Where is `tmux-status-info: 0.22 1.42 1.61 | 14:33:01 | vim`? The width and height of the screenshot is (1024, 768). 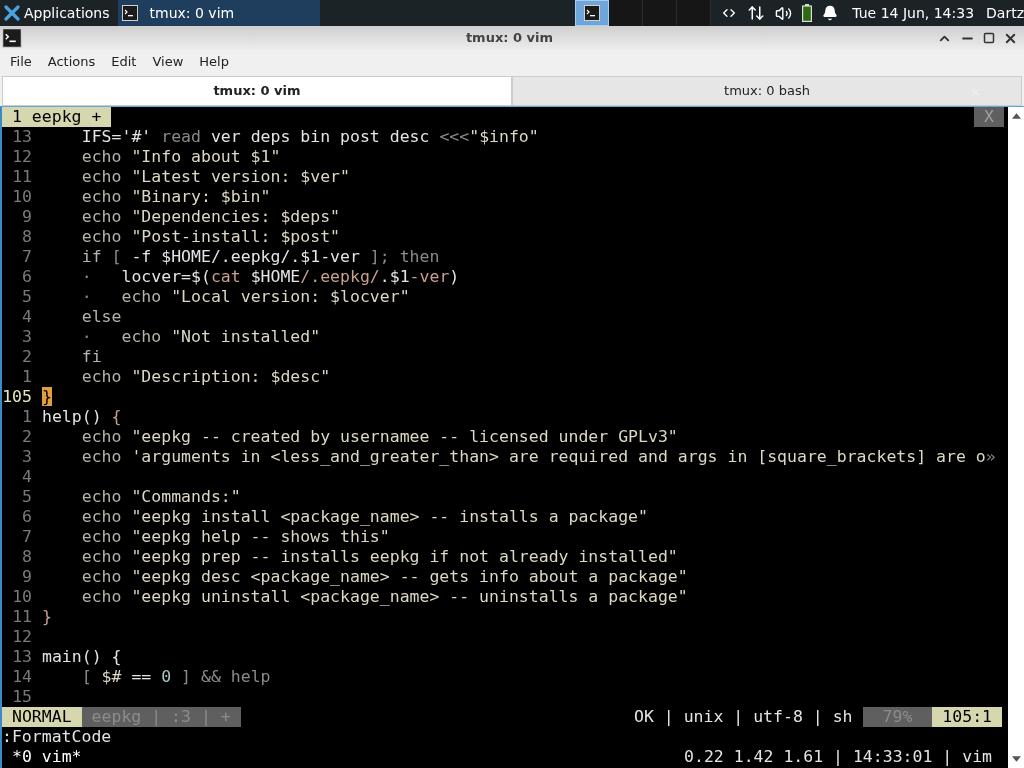
tmux-status-info: 0.22 1.42 1.61 | 14:33:01 | vim is located at coordinates (838, 757).